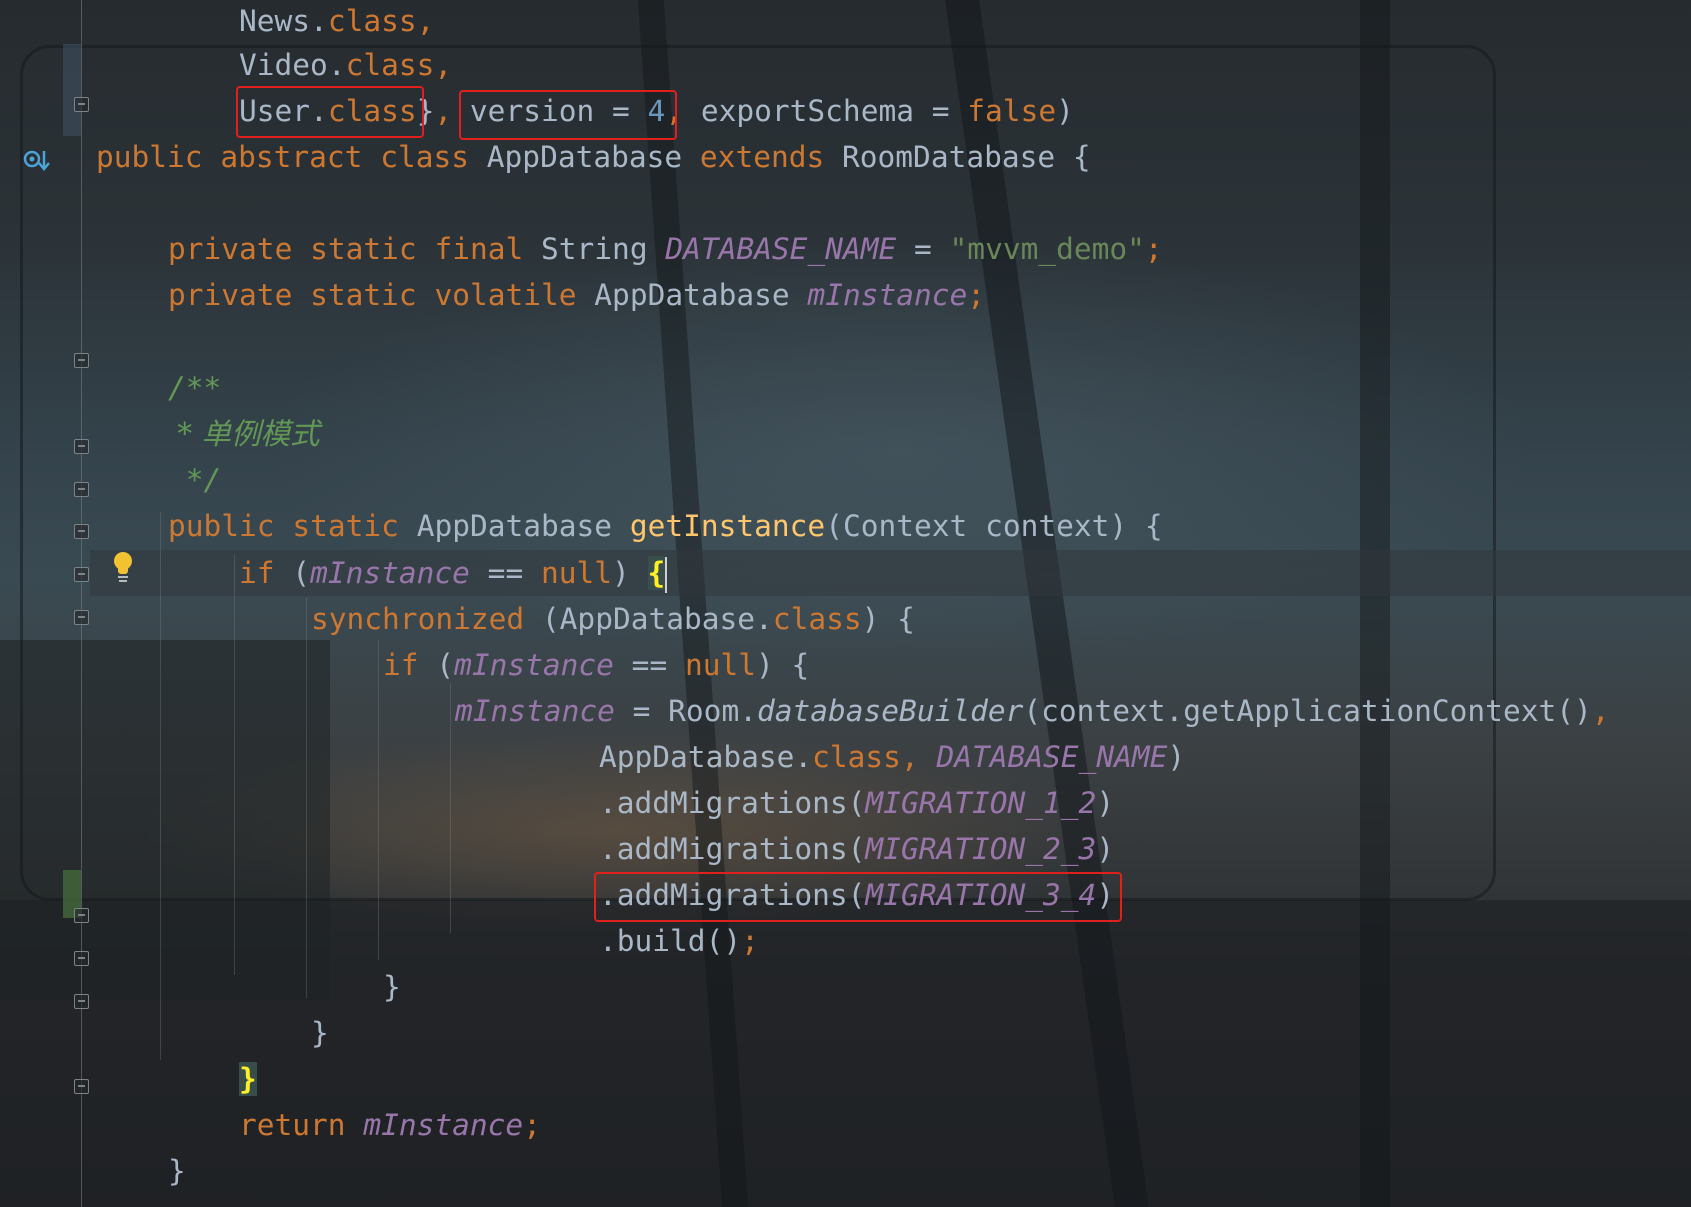  What do you see at coordinates (1012, 111) in the screenshot?
I see `keyword: false` at bounding box center [1012, 111].